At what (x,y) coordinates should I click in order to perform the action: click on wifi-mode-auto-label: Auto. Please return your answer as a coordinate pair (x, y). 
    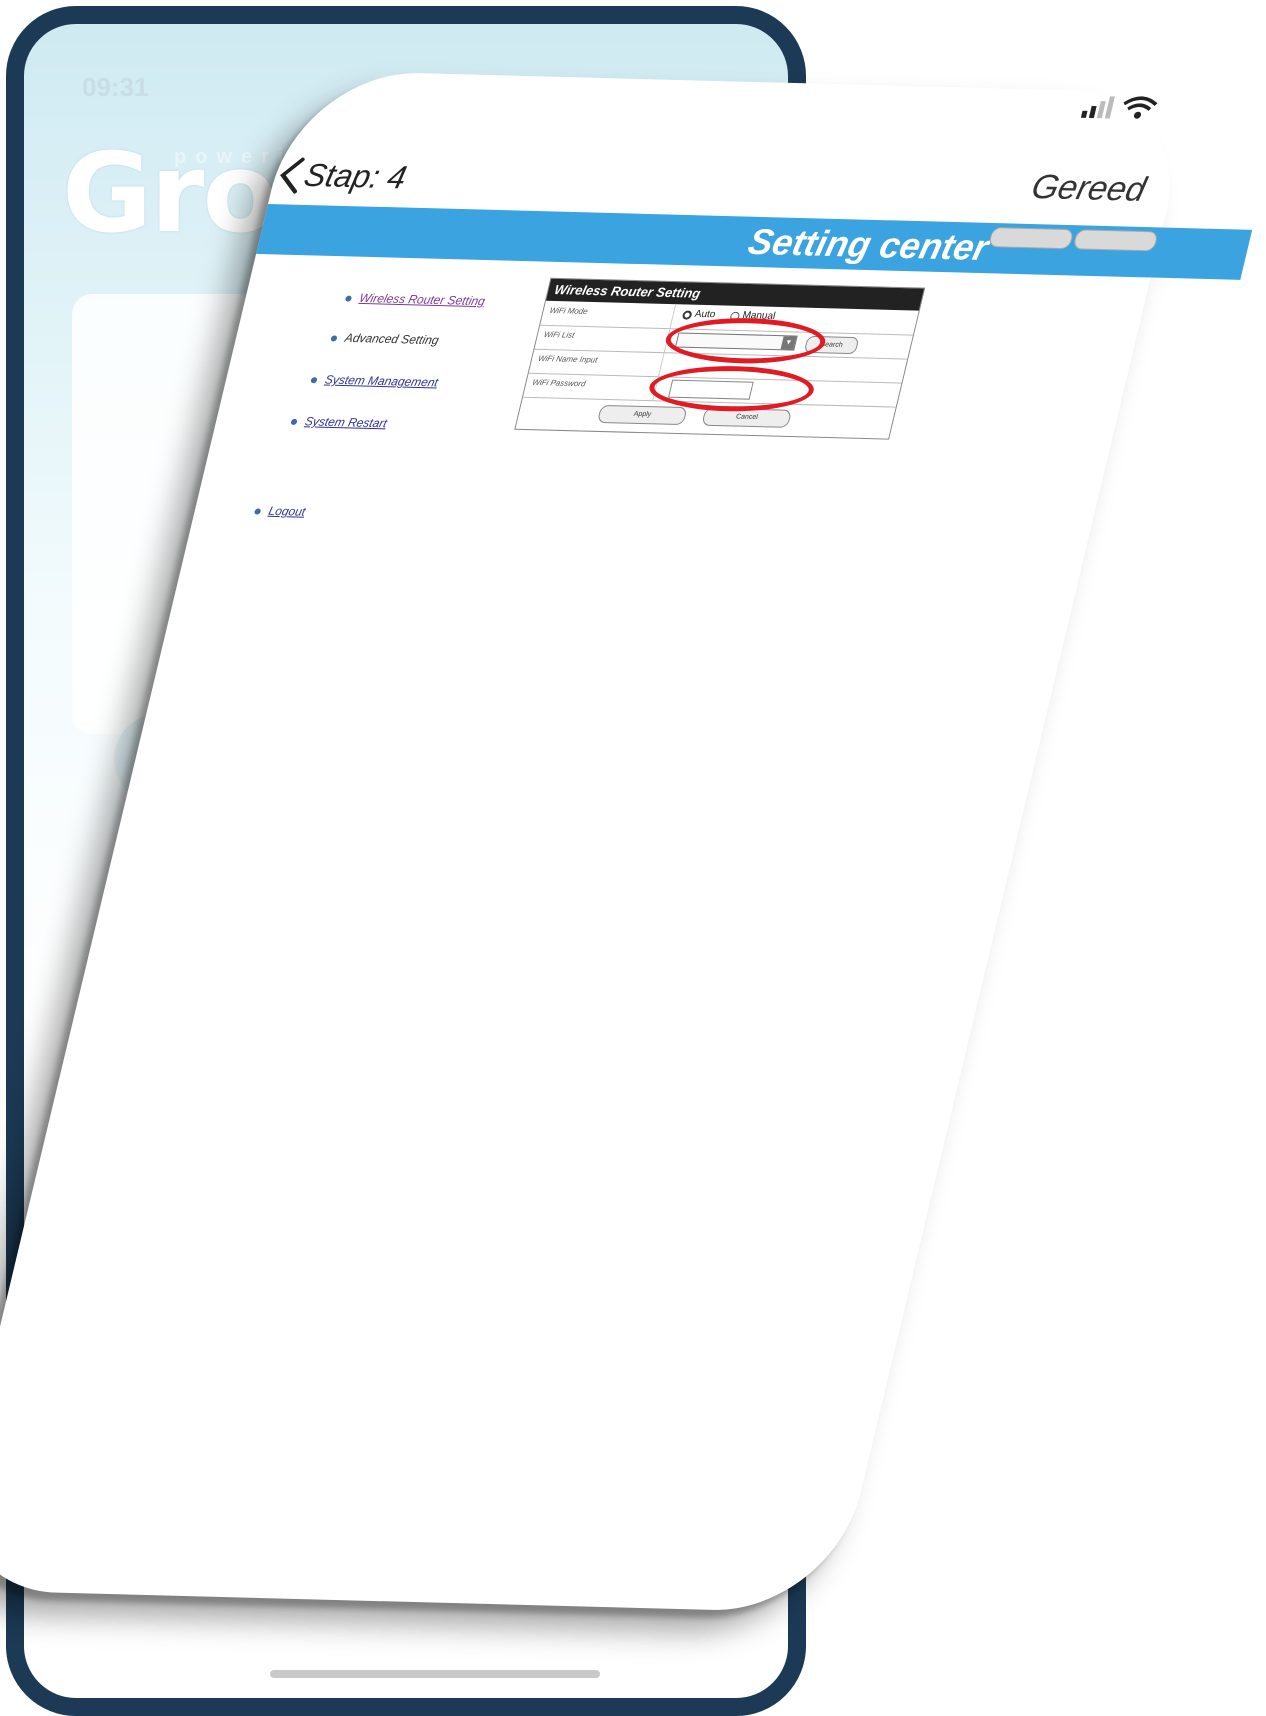
    Looking at the image, I should click on (705, 314).